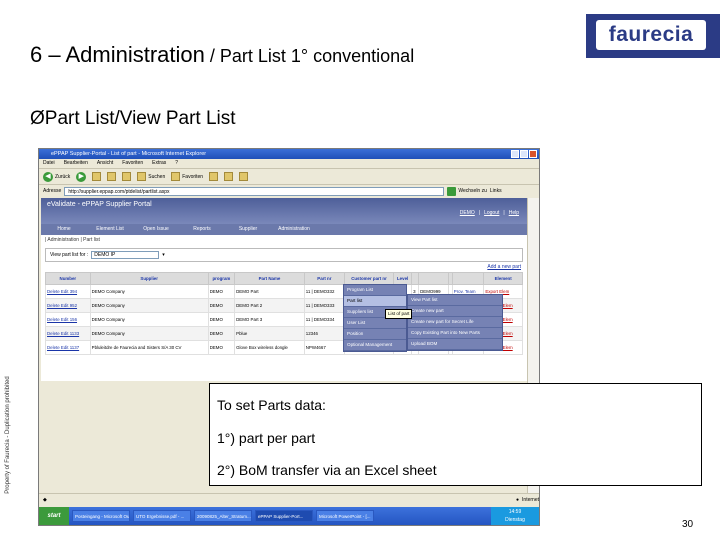 The height and width of the screenshot is (540, 720). I want to click on search-button: Suchen, so click(151, 176).